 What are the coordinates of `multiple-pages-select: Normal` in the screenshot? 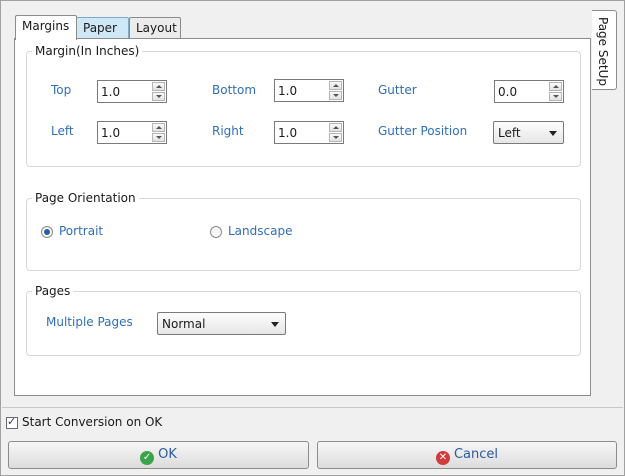 It's located at (221, 323).